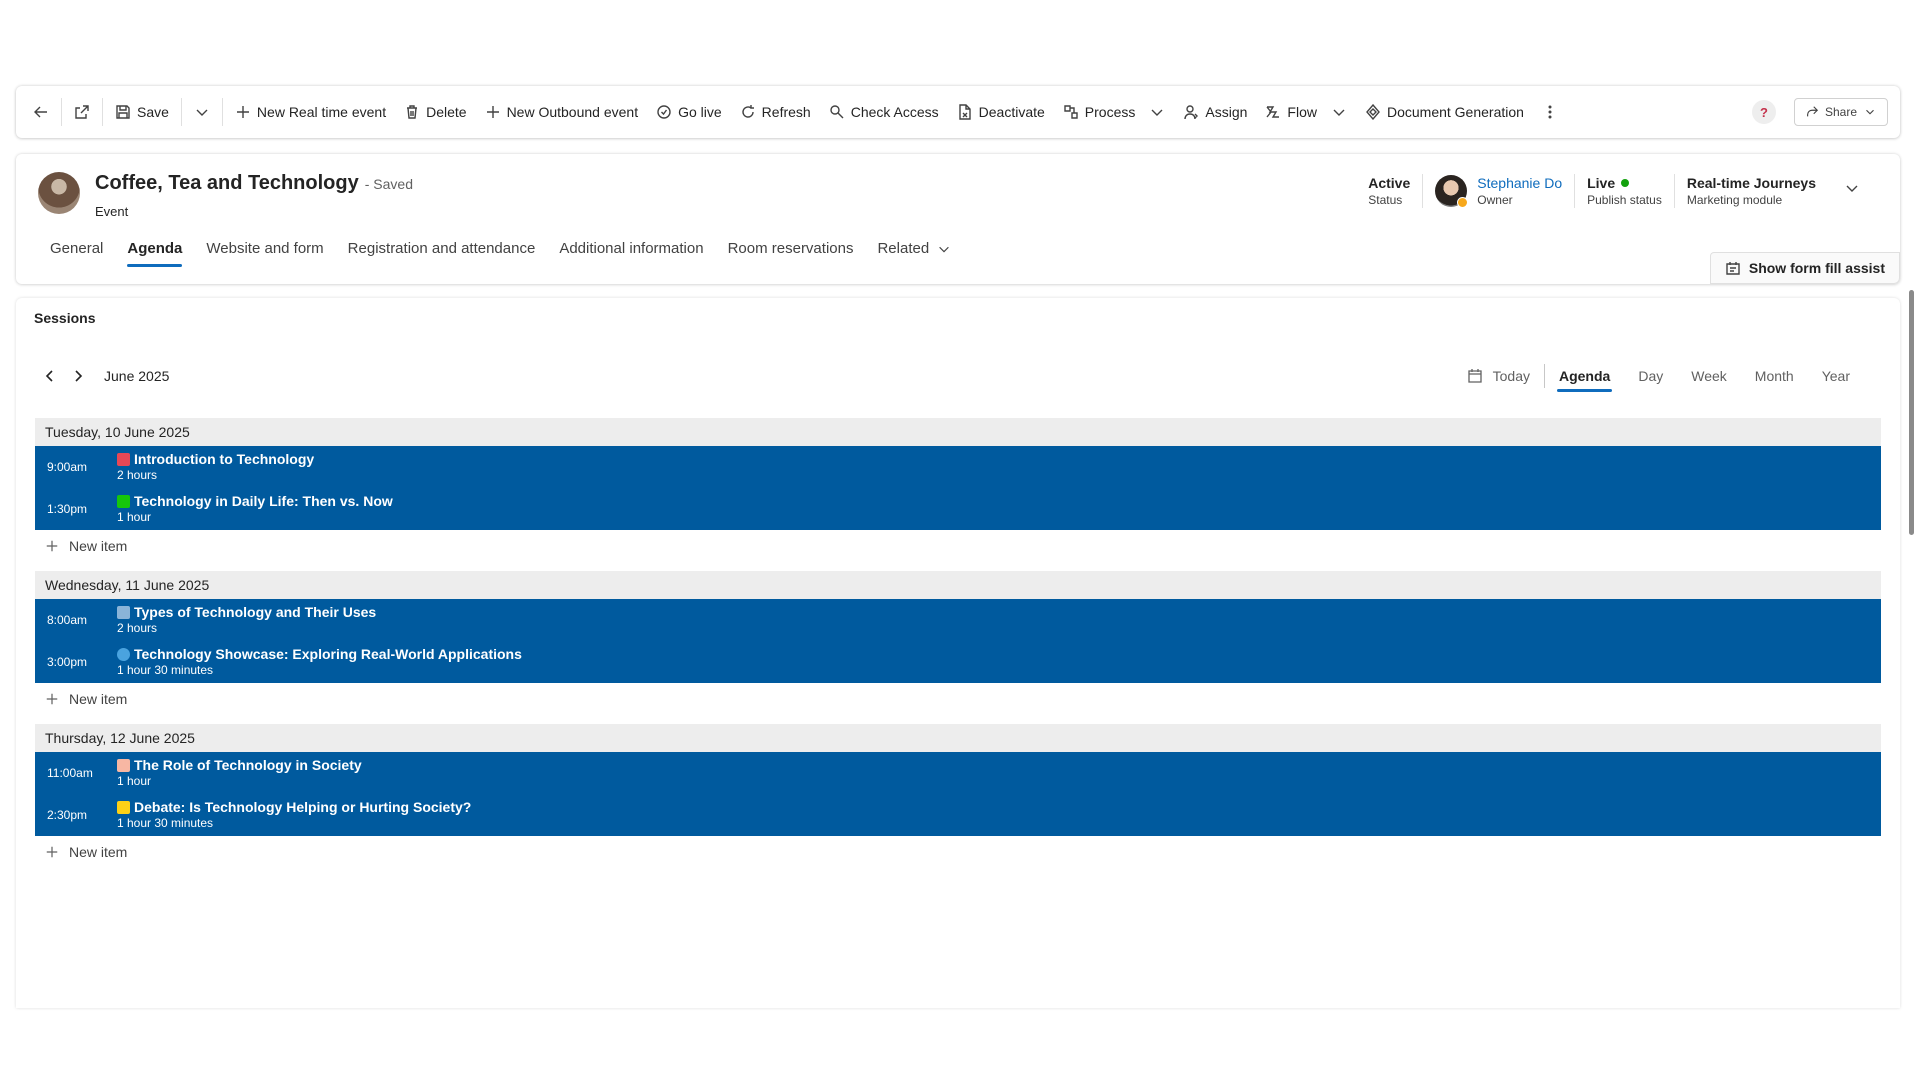  Describe the element at coordinates (1650, 376) in the screenshot. I see `view-day: Day` at that location.